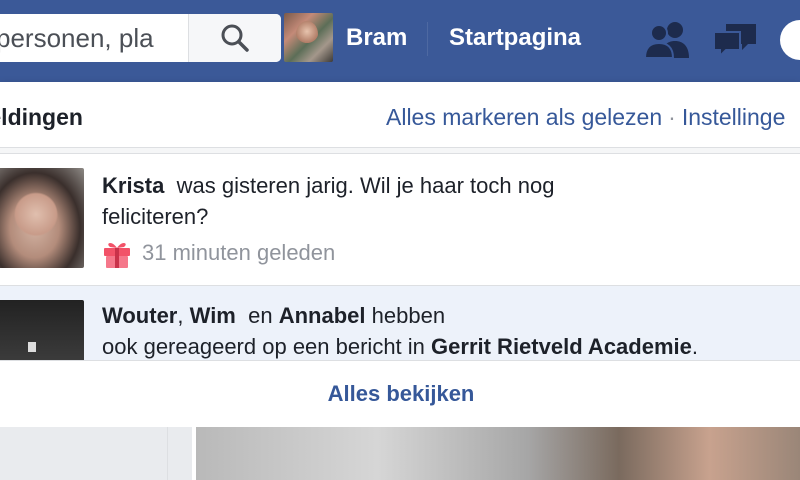 The height and width of the screenshot is (480, 800). I want to click on header-actions: Alles markeren als gelezen · Instellinge, so click(585, 117).